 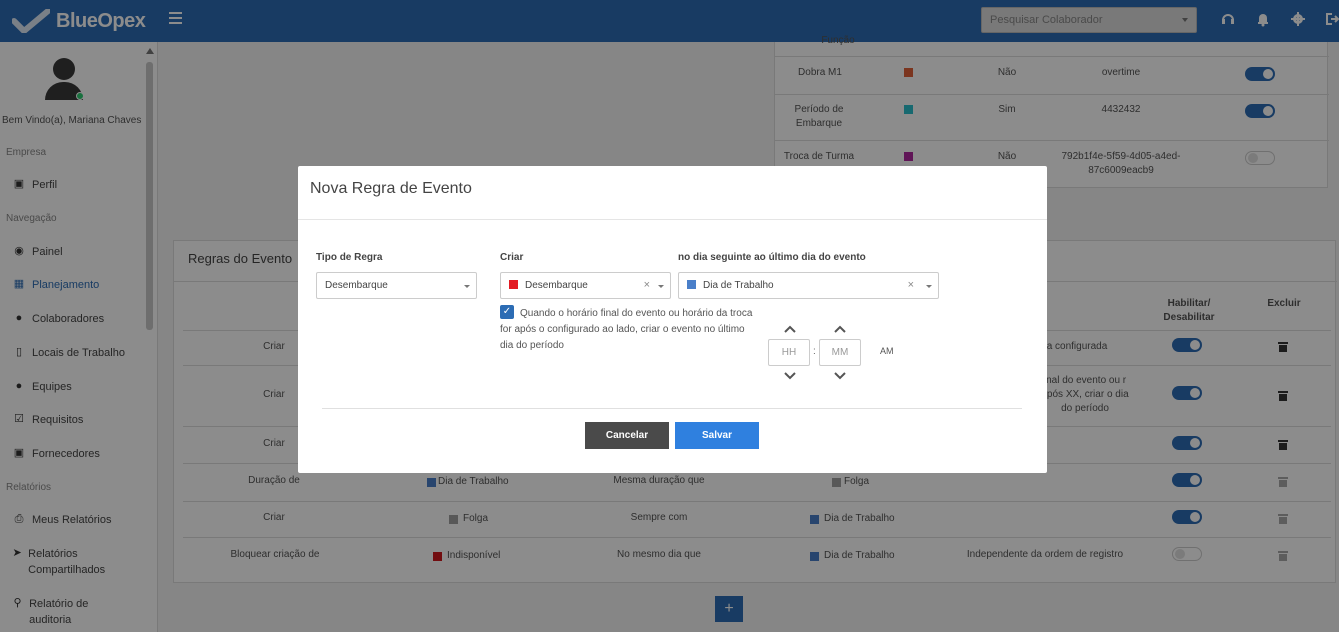 What do you see at coordinates (512, 257) in the screenshot?
I see `label-create: Criar` at bounding box center [512, 257].